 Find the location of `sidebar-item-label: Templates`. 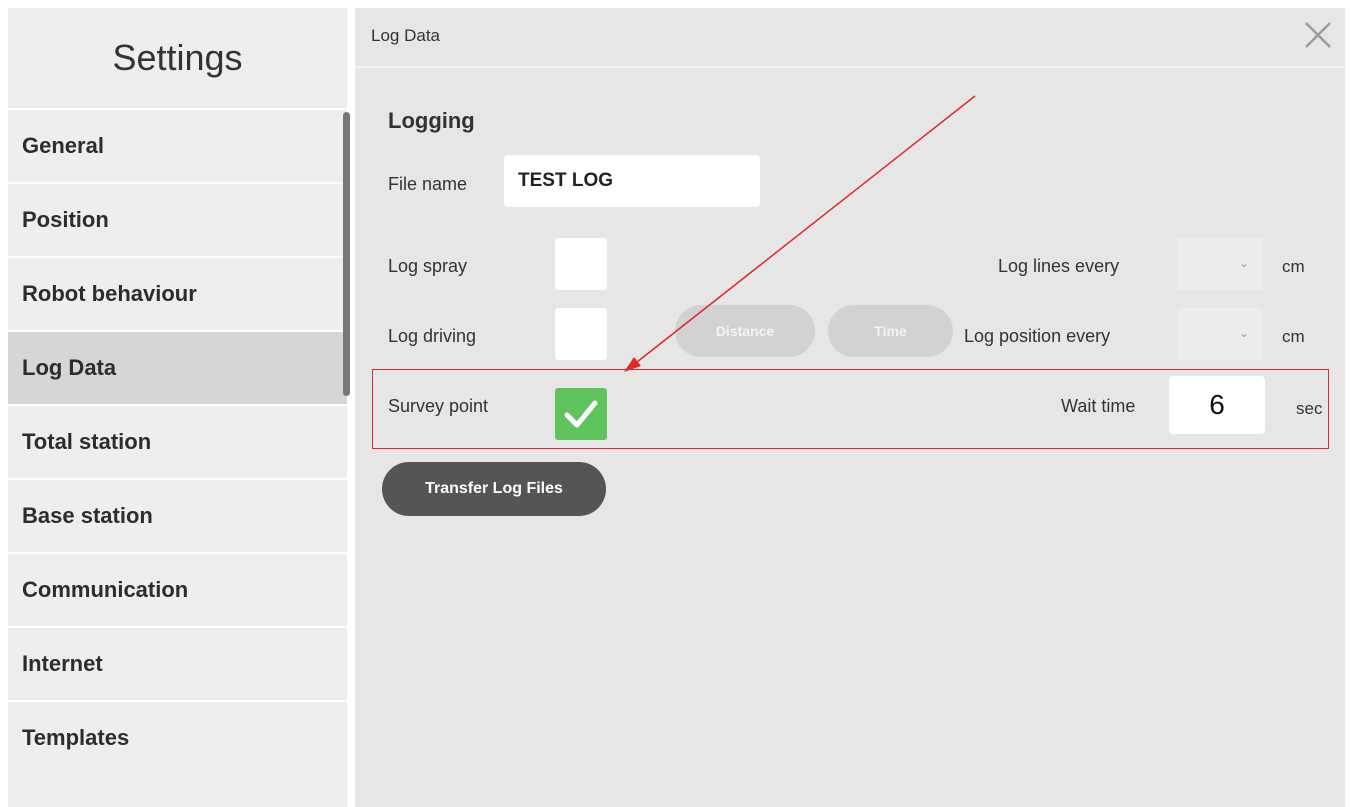

sidebar-item-label: Templates is located at coordinates (76, 737).